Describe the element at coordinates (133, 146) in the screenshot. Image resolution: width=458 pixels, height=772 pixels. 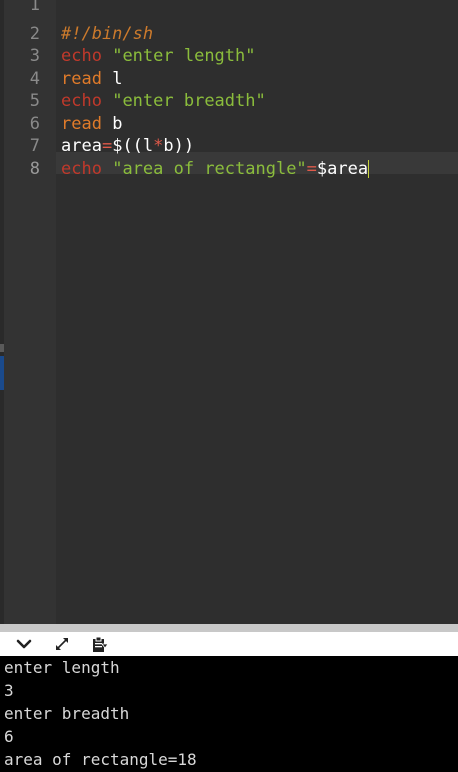
I see `code-token: $((l` at that location.